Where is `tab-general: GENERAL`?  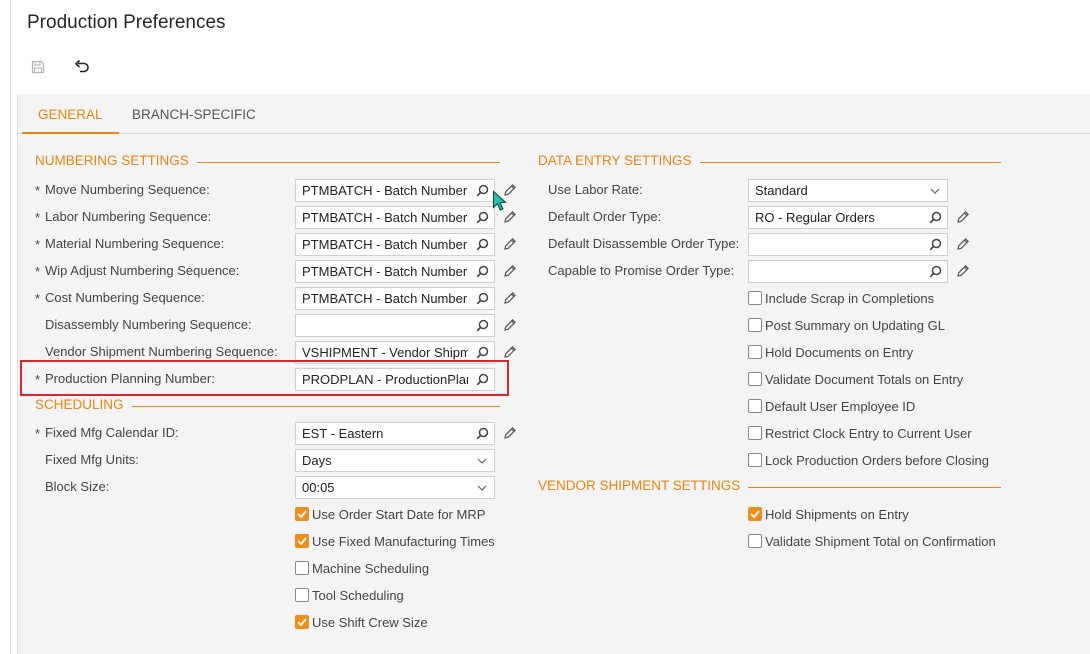
tab-general: GENERAL is located at coordinates (70, 114).